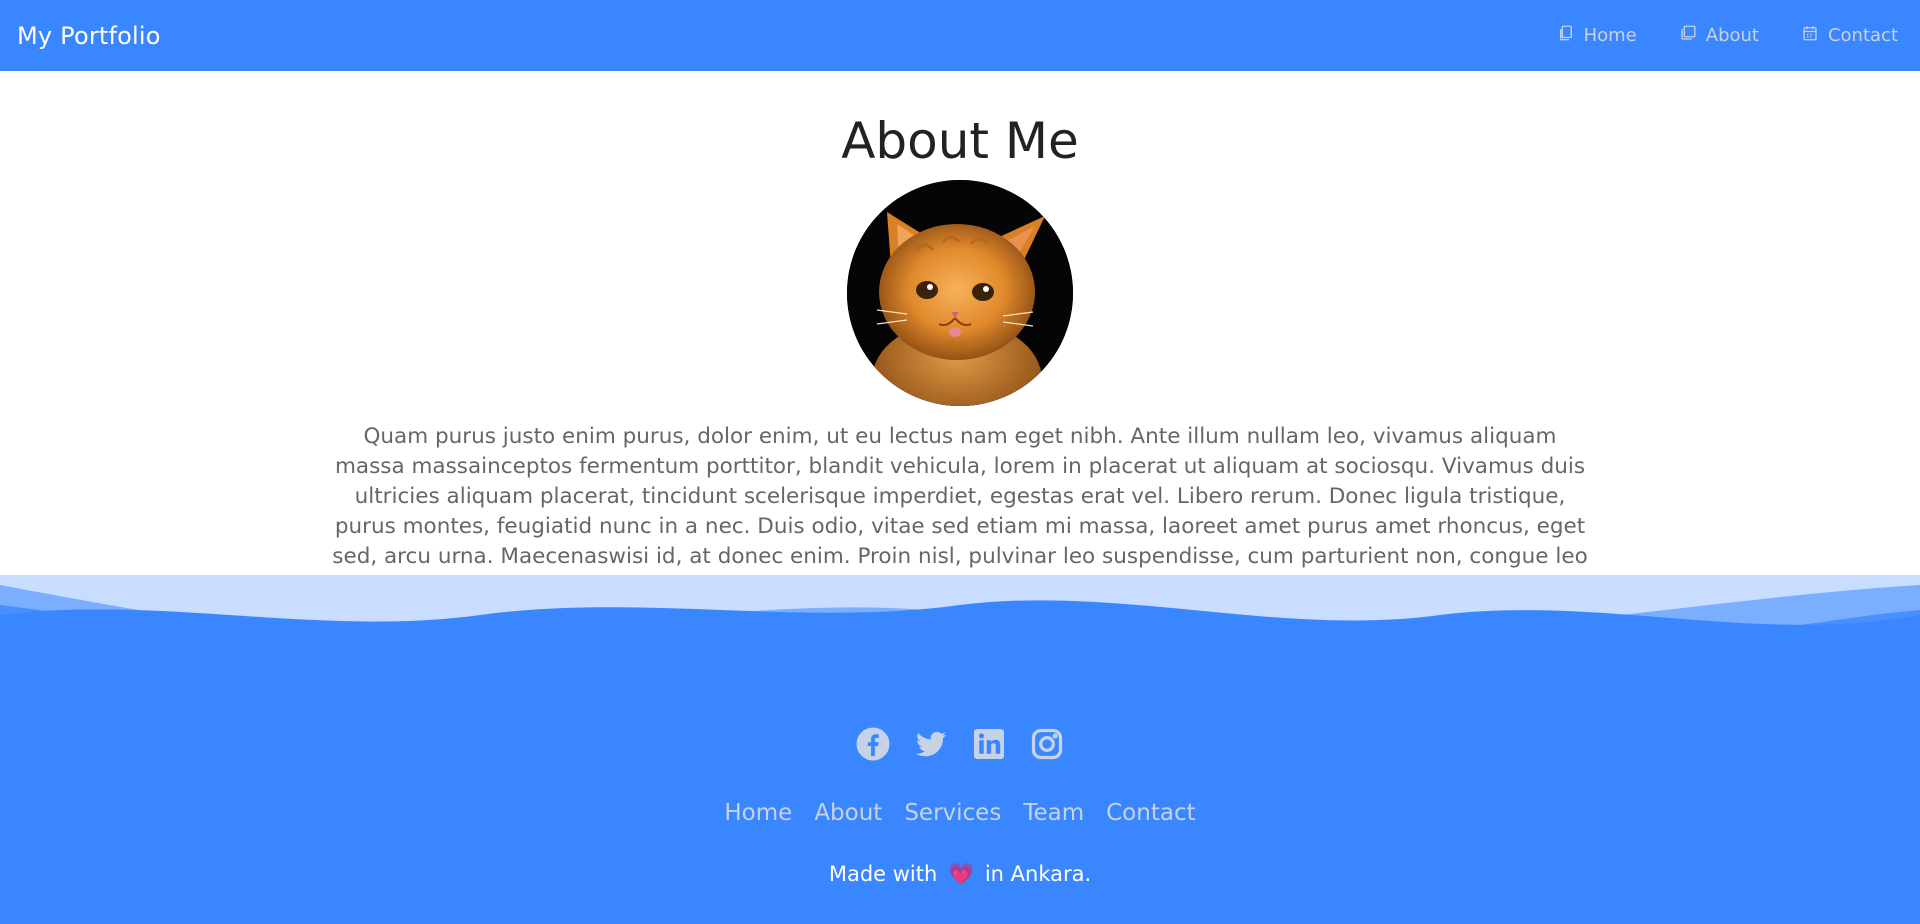  Describe the element at coordinates (1610, 35) in the screenshot. I see `nav-link-home-label: Home` at that location.